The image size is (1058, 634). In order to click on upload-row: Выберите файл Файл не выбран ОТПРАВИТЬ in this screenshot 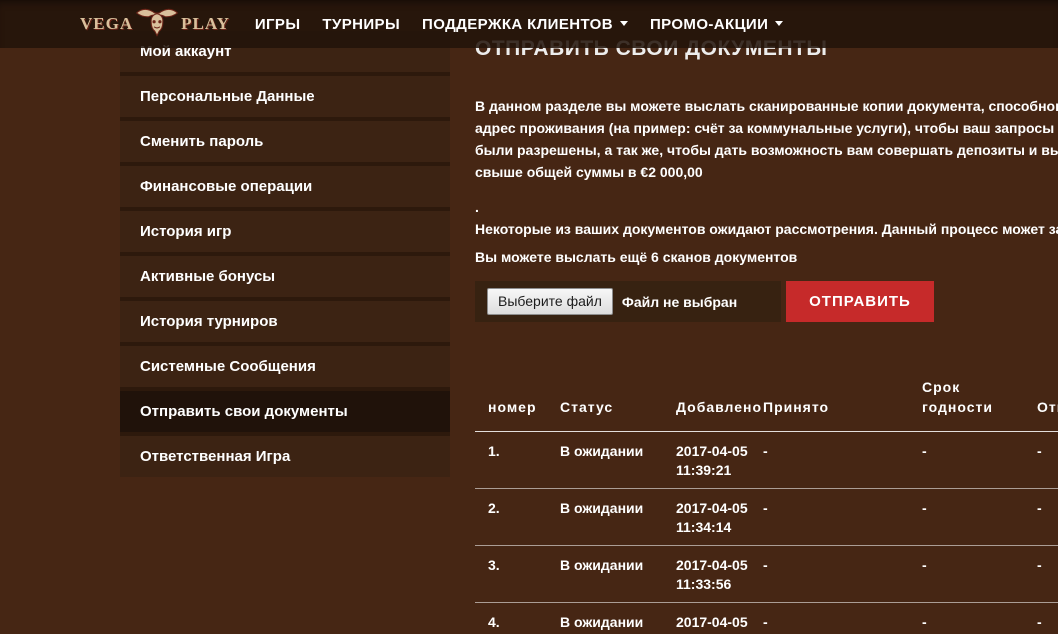, I will do `click(766, 301)`.